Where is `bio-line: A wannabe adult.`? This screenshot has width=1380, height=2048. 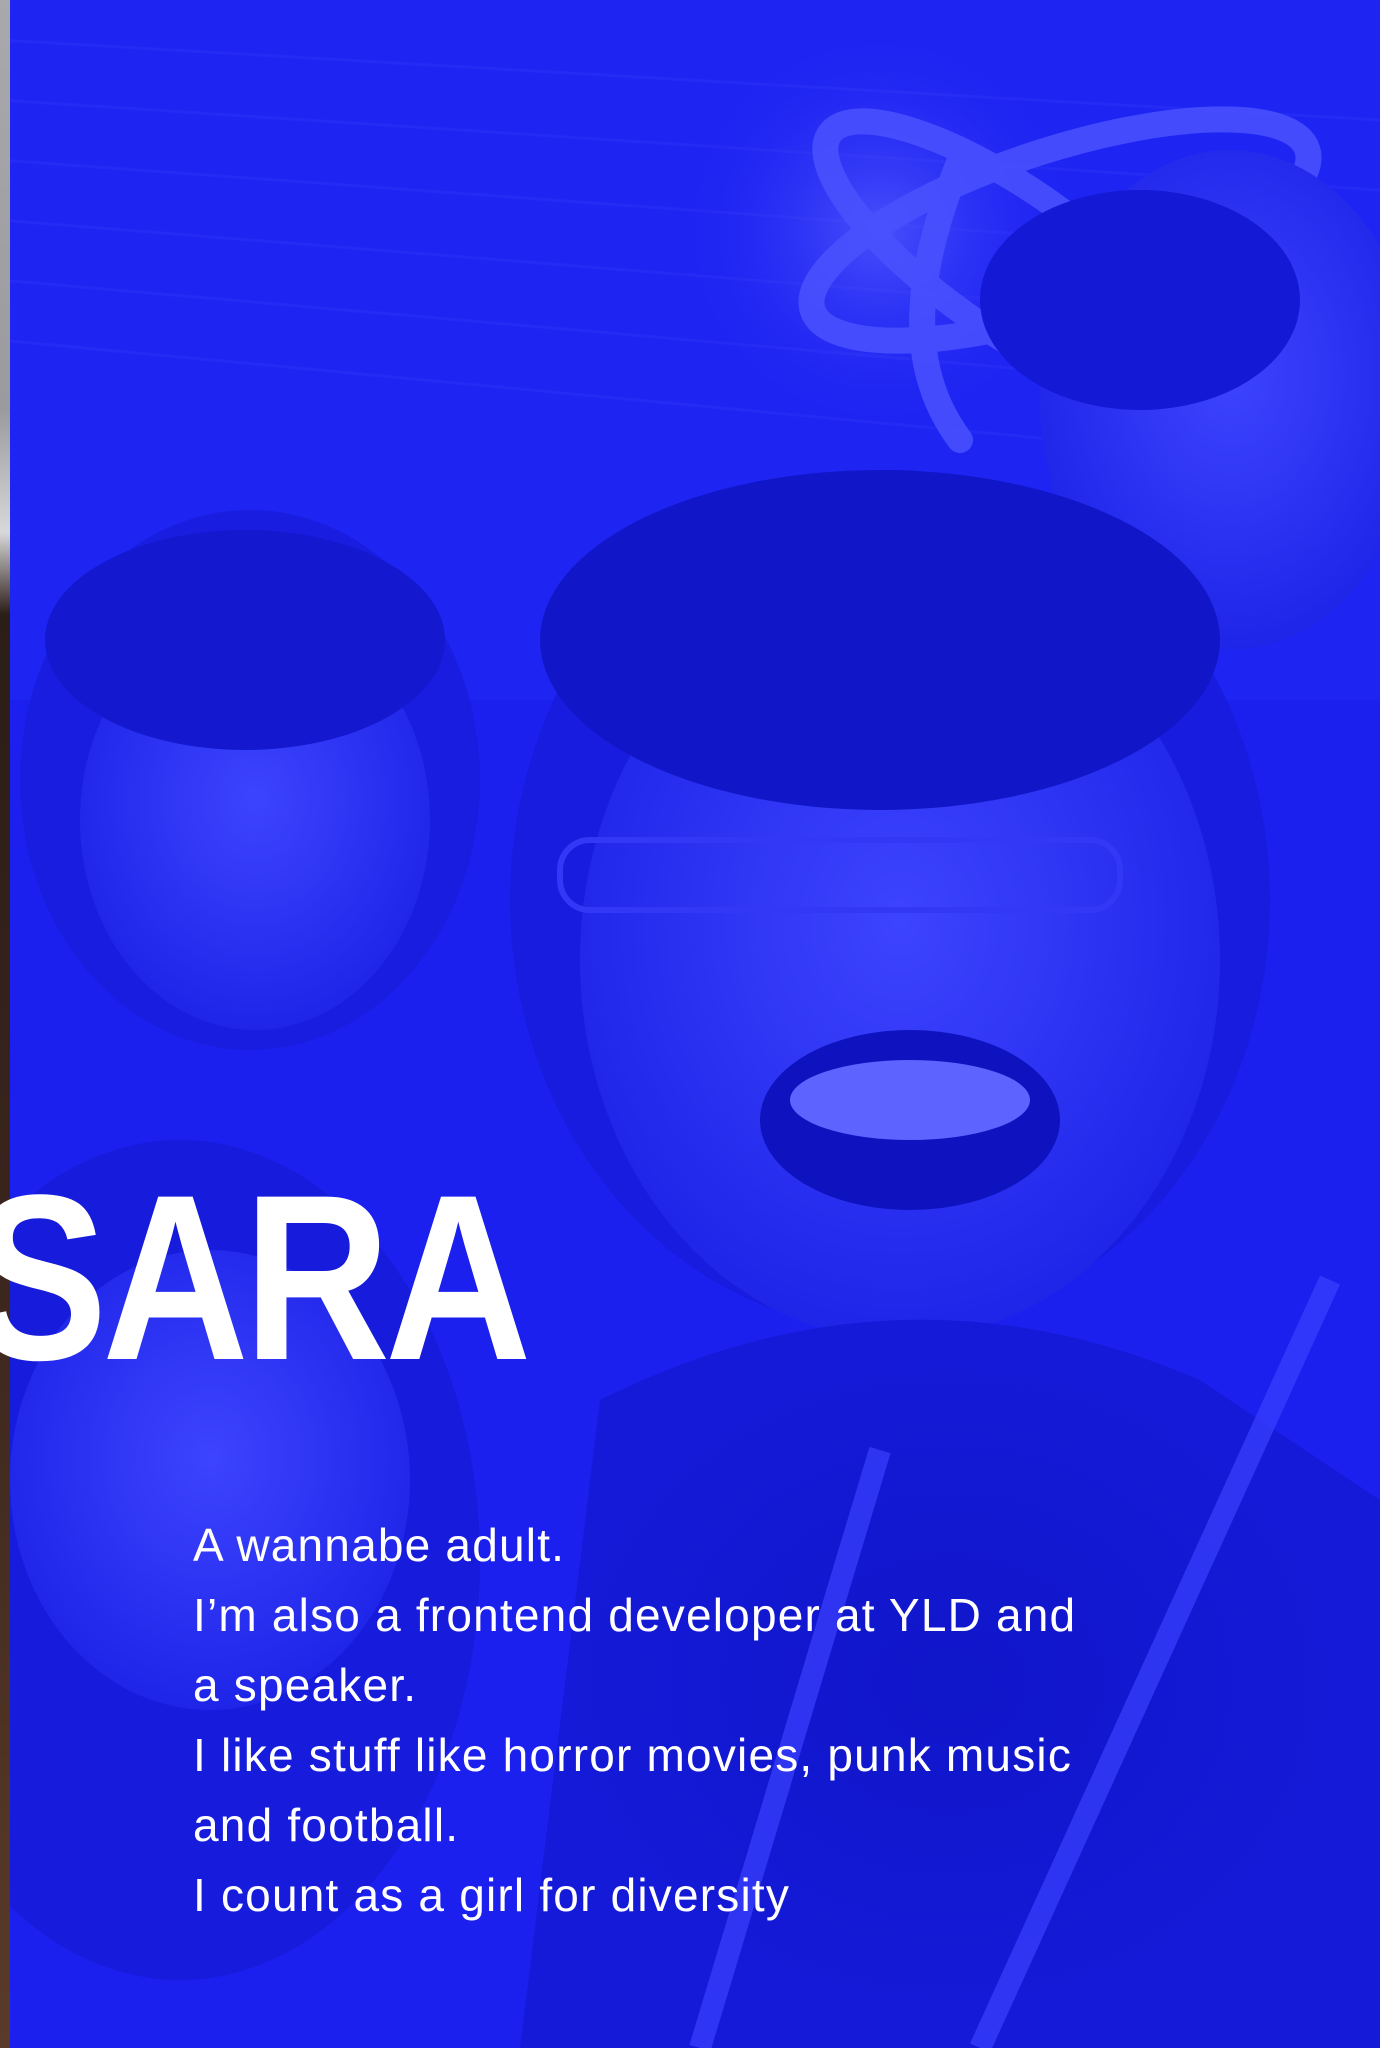
bio-line: A wannabe adult. is located at coordinates (379, 1545).